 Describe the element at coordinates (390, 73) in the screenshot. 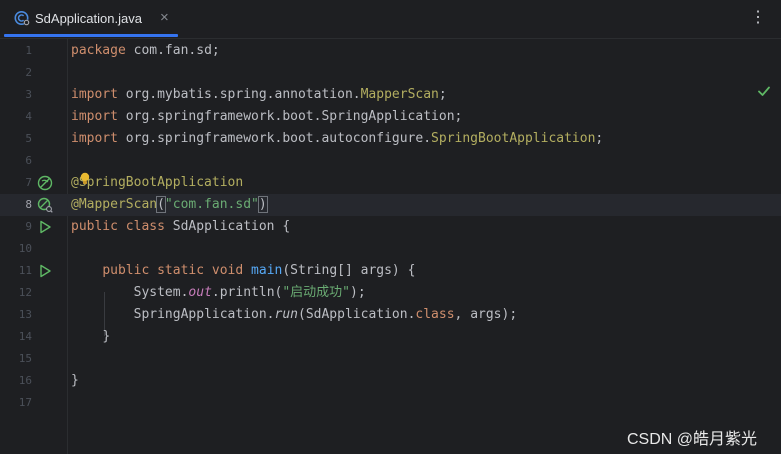

I see `code-line: 2` at that location.